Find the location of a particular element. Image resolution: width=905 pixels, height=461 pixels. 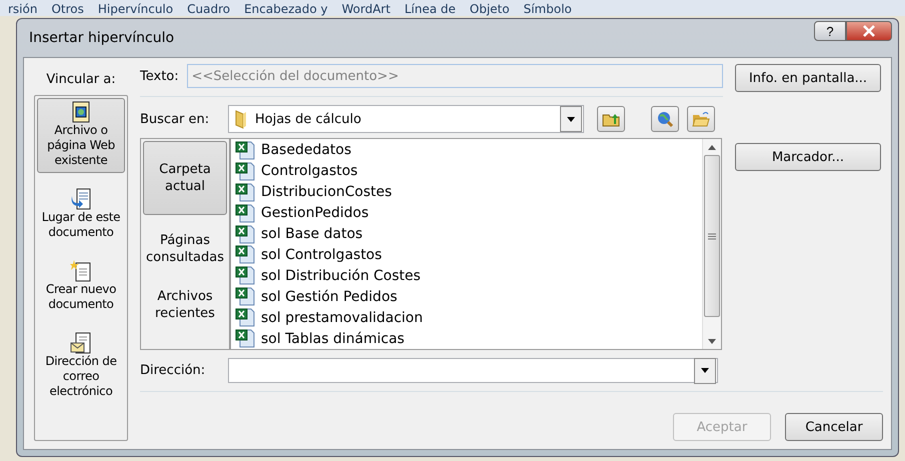

web-search-button is located at coordinates (665, 119).